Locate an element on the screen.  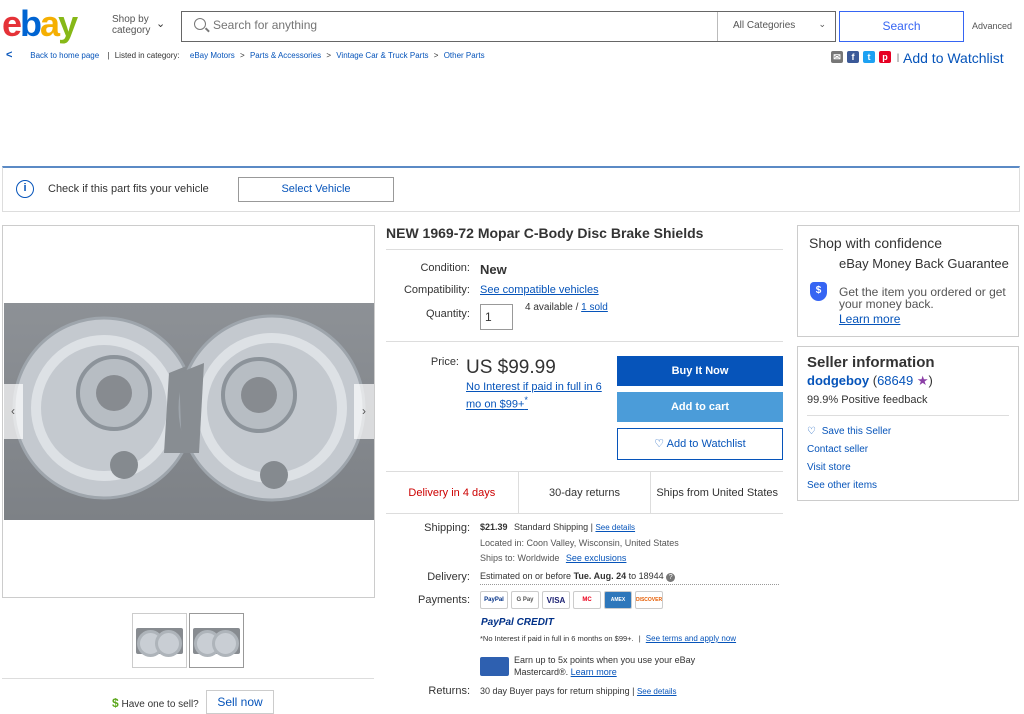
have-one-to-sell: $ Have one to sell? is located at coordinates (155, 703).